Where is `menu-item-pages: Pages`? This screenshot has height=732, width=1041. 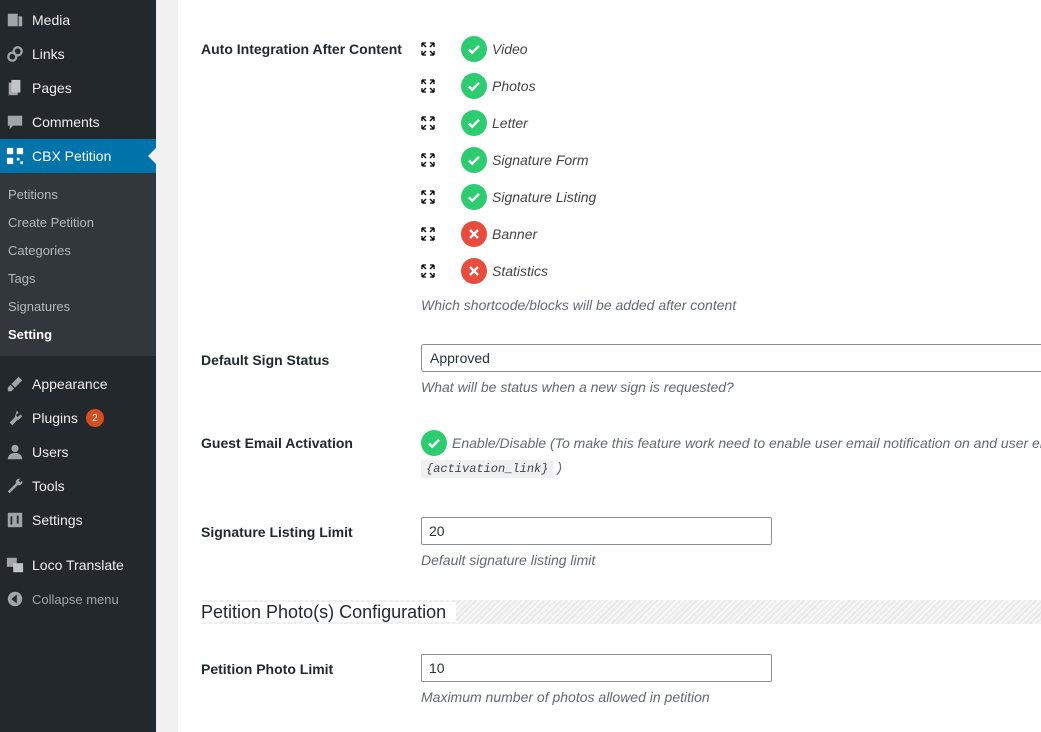 menu-item-pages: Pages is located at coordinates (78, 88).